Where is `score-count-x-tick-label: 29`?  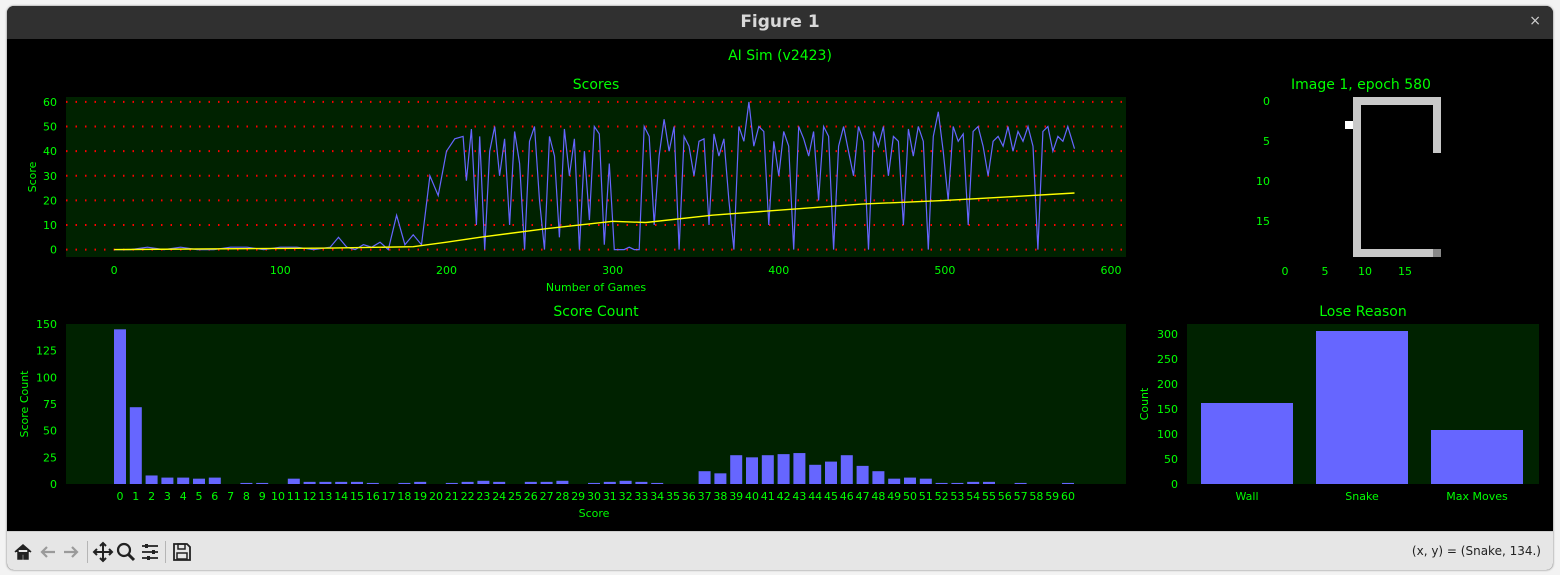 score-count-x-tick-label: 29 is located at coordinates (578, 496).